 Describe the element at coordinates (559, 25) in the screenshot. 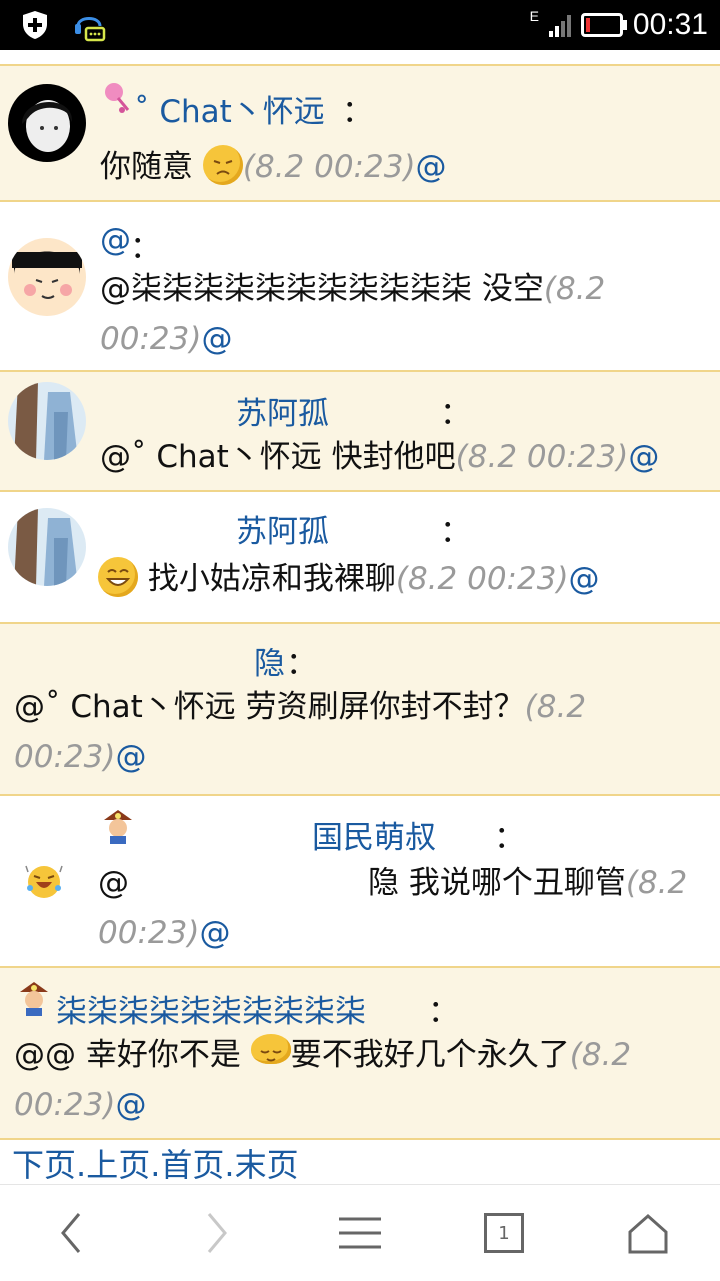

I see `signal-icon` at that location.